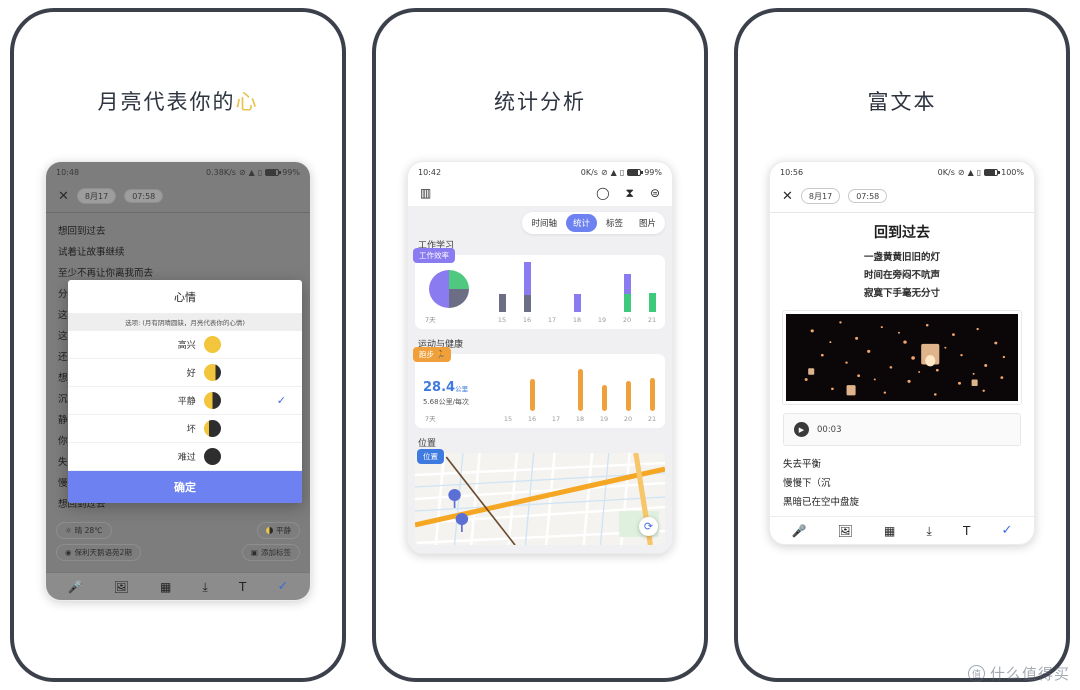 This screenshot has width=1080, height=690. Describe the element at coordinates (655, 193) in the screenshot. I see `profile-icon: ⊜` at that location.